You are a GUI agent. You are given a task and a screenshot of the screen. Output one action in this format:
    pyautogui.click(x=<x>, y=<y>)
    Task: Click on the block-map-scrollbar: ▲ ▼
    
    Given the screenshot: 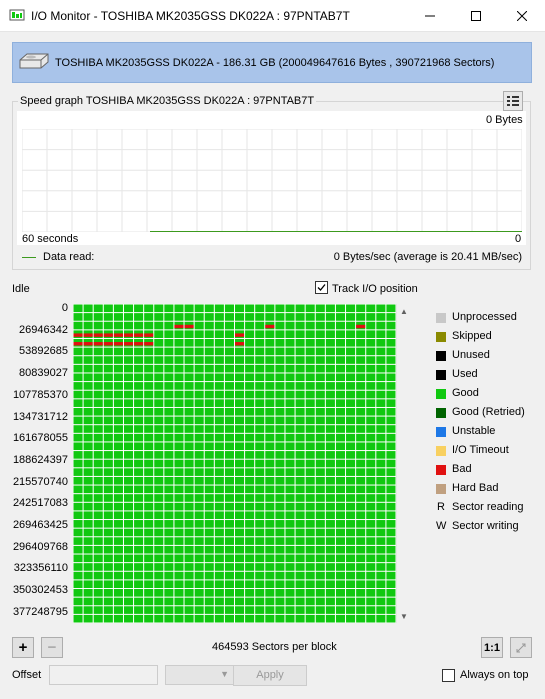 What is the action you would take?
    pyautogui.click(x=403, y=463)
    